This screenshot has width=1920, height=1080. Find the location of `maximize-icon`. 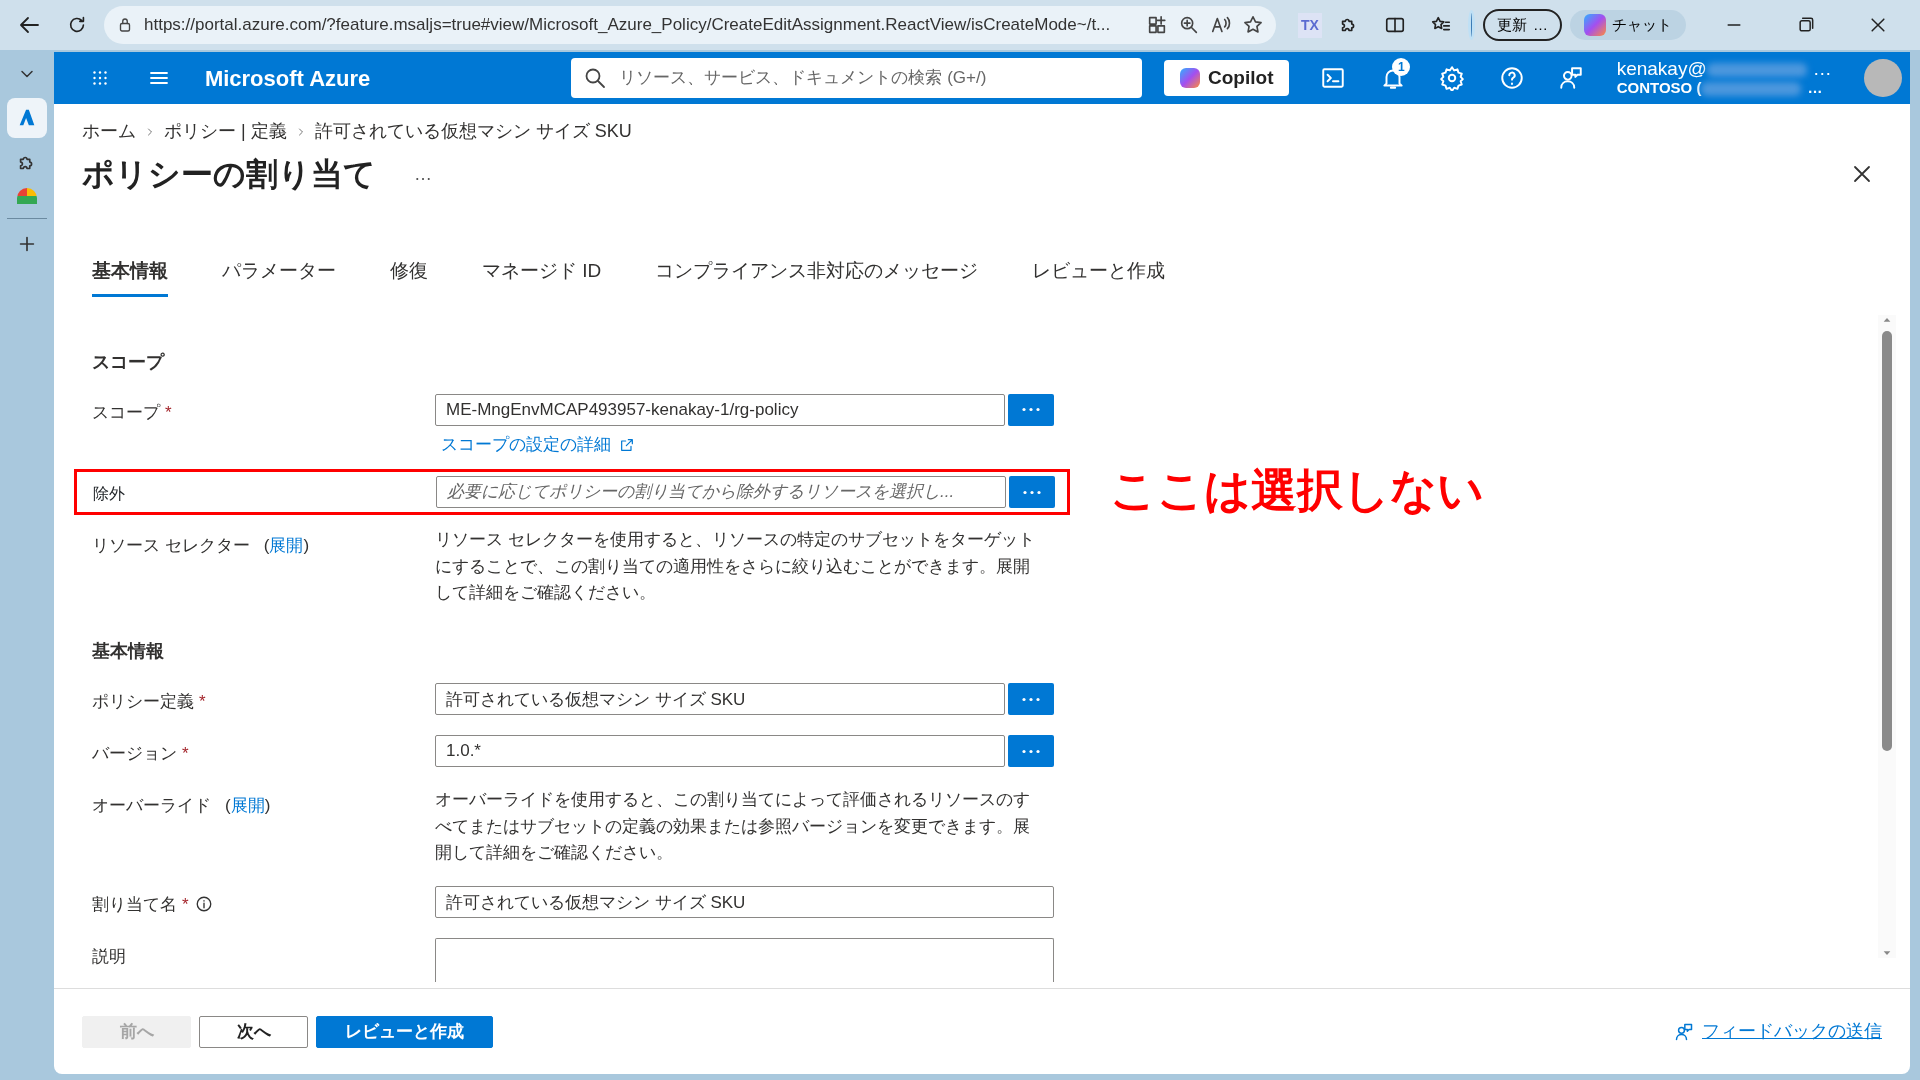

maximize-icon is located at coordinates (1806, 25).